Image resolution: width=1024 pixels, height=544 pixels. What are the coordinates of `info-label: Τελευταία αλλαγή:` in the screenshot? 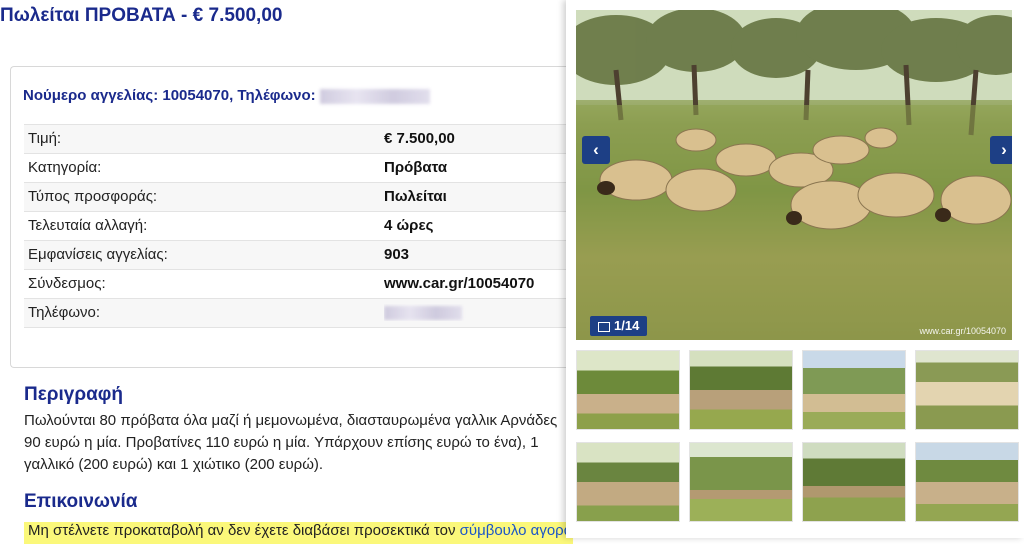 It's located at (88, 225).